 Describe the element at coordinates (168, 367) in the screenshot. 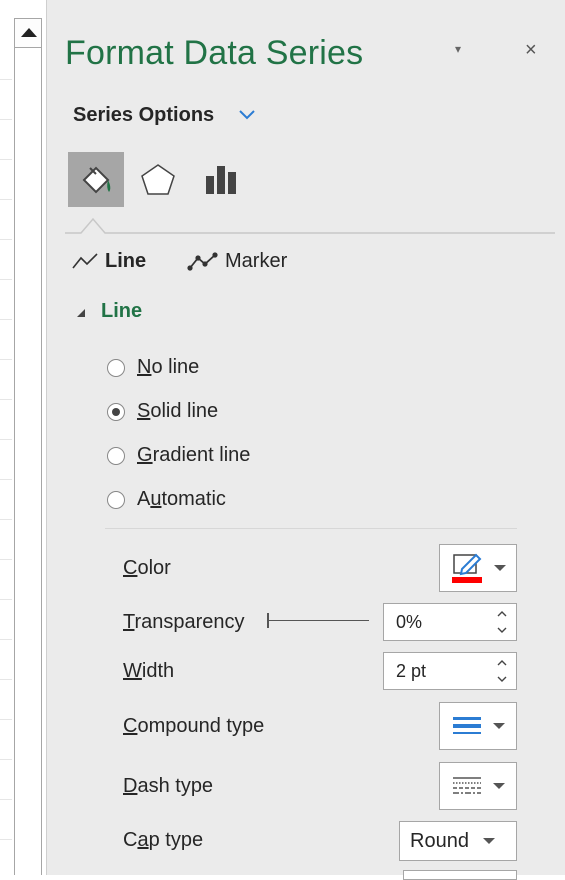

I see `radio-label: No line` at that location.